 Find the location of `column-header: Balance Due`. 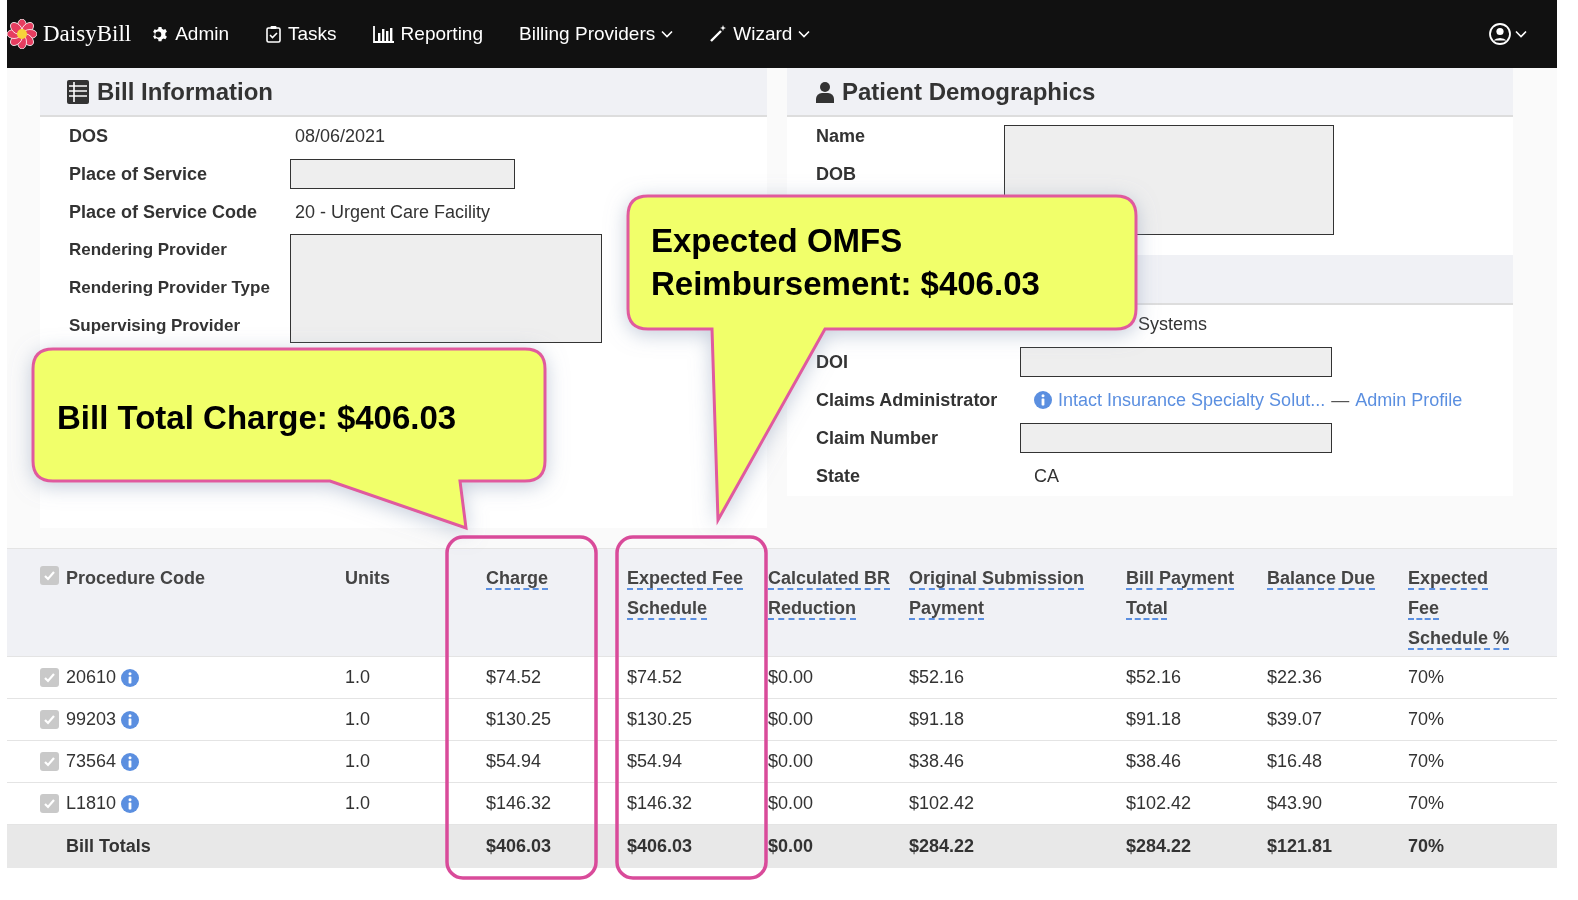

column-header: Balance Due is located at coordinates (1333, 578).